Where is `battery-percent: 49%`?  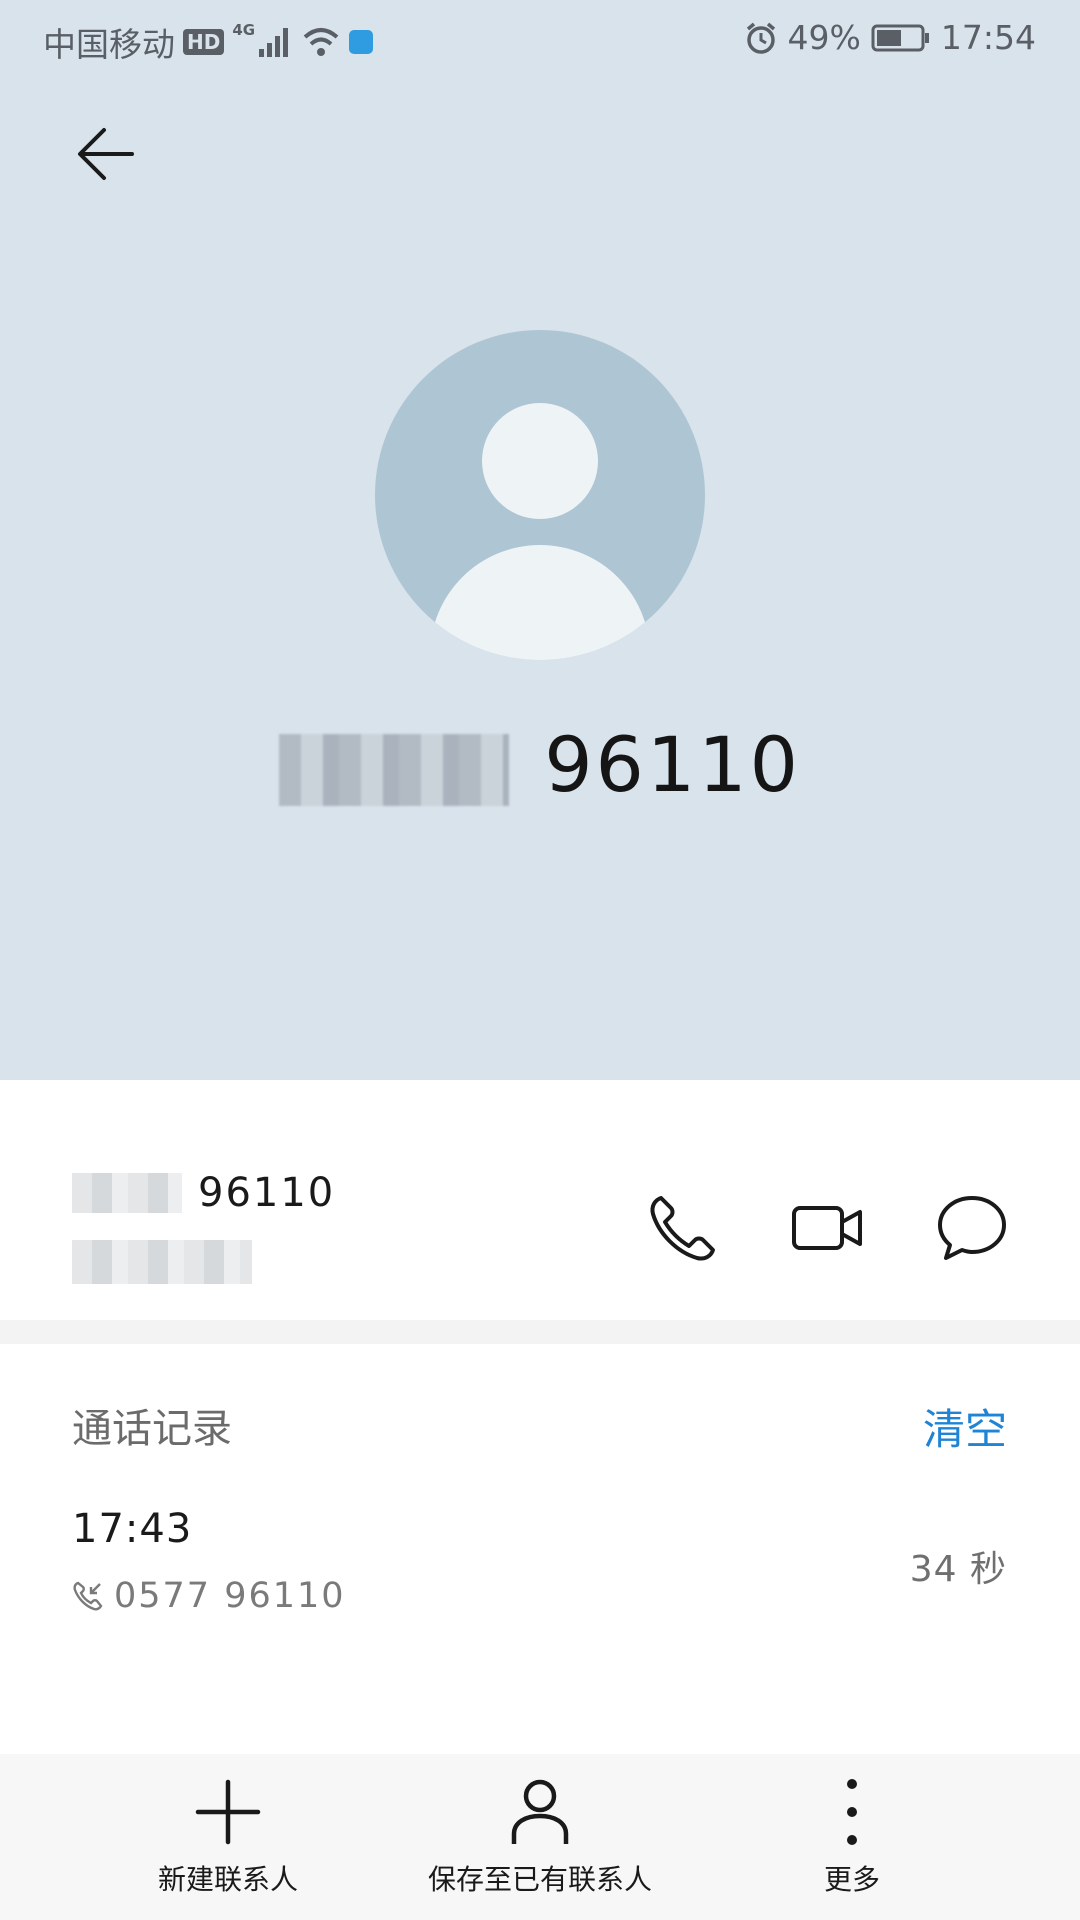
battery-percent: 49% is located at coordinates (824, 37).